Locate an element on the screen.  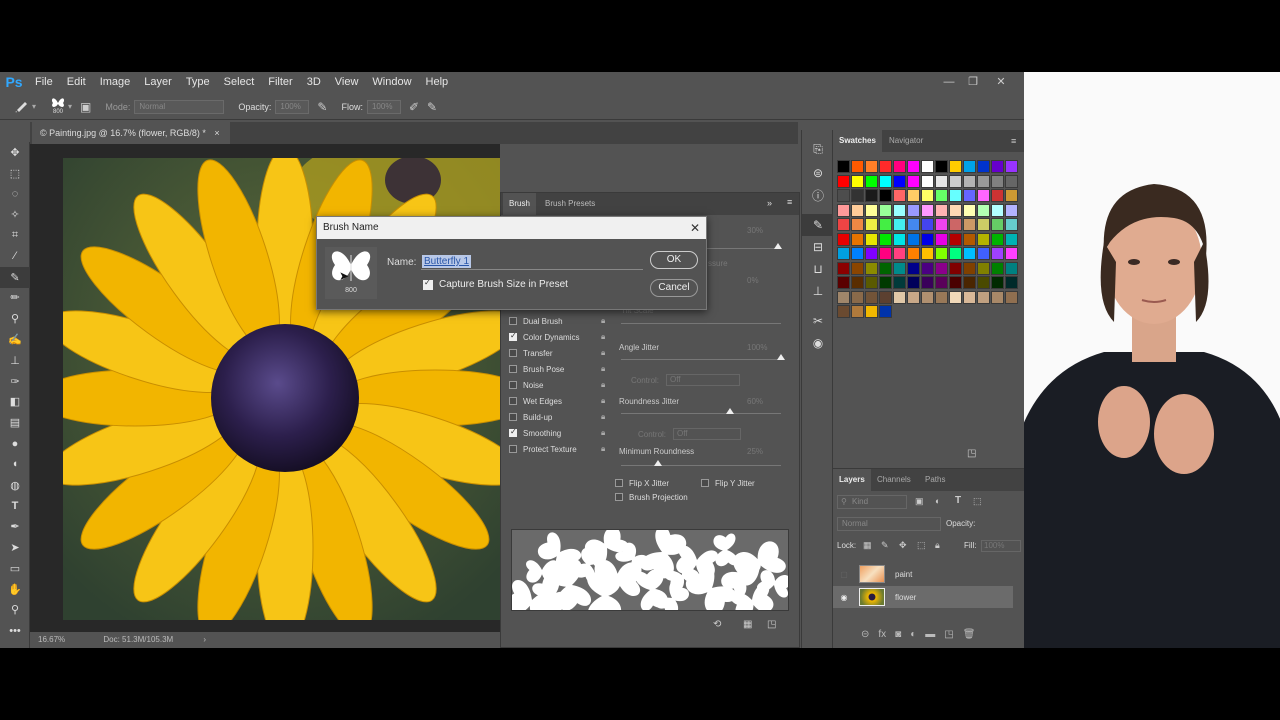
toggle-live-tip-icon: ⟲ is located at coordinates (717, 624).